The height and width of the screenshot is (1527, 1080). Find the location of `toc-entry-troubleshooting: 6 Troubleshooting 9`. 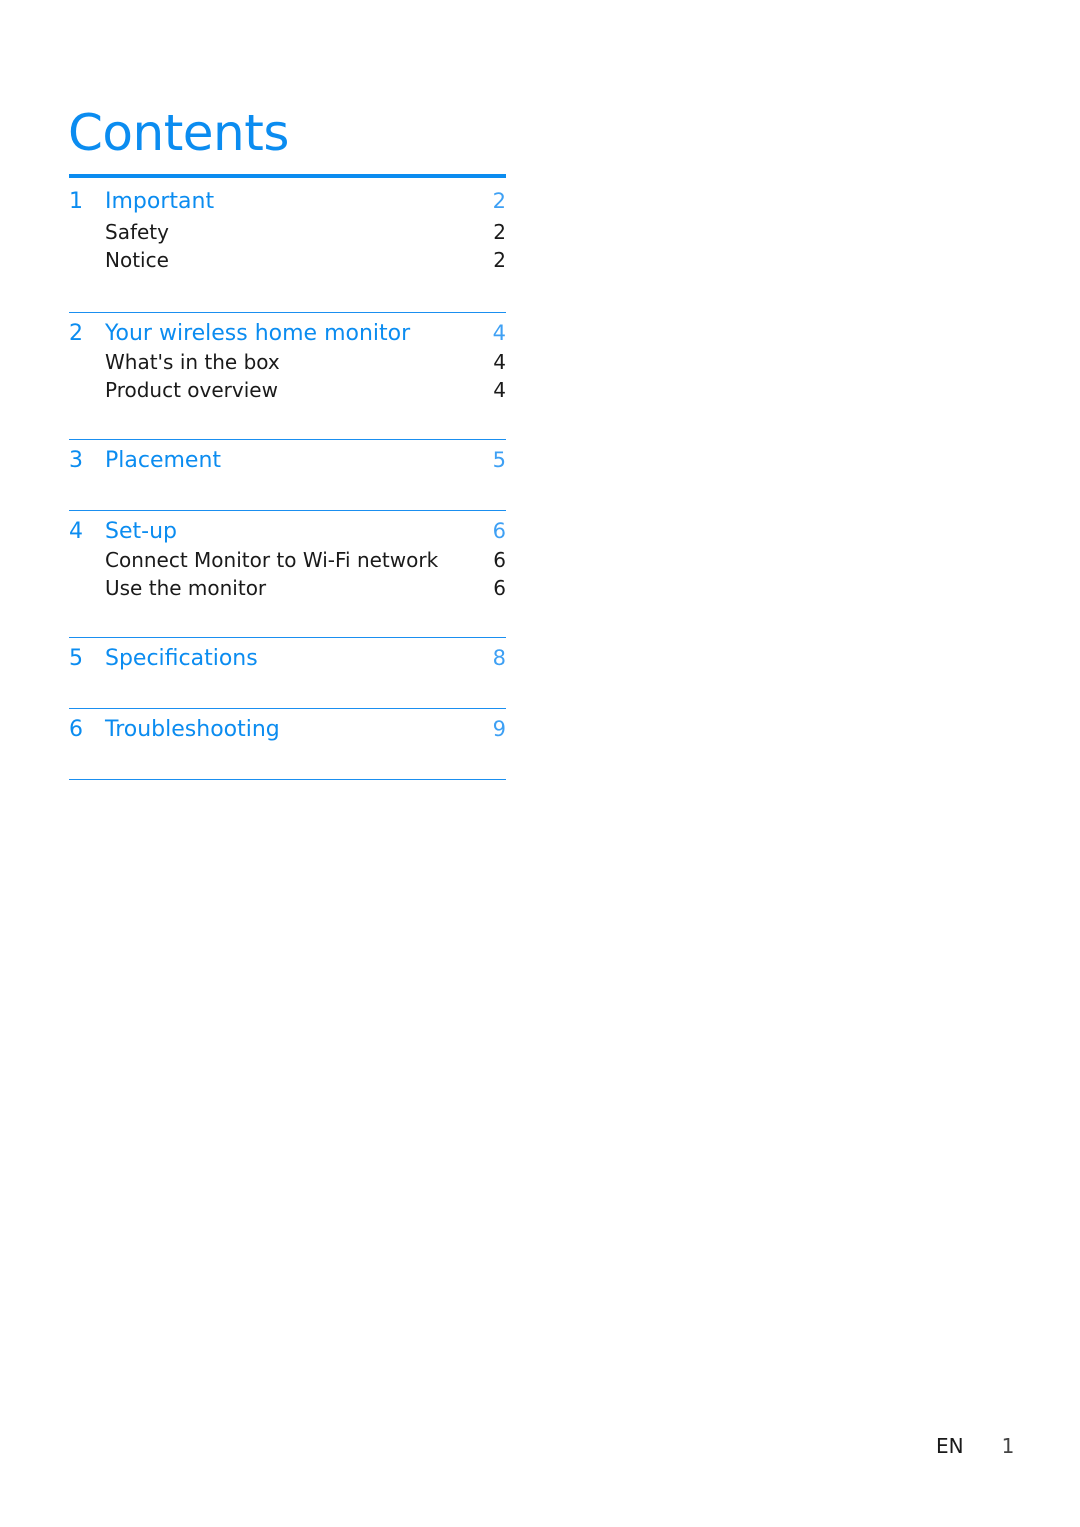

toc-entry-troubleshooting: 6 Troubleshooting 9 is located at coordinates (287, 726).